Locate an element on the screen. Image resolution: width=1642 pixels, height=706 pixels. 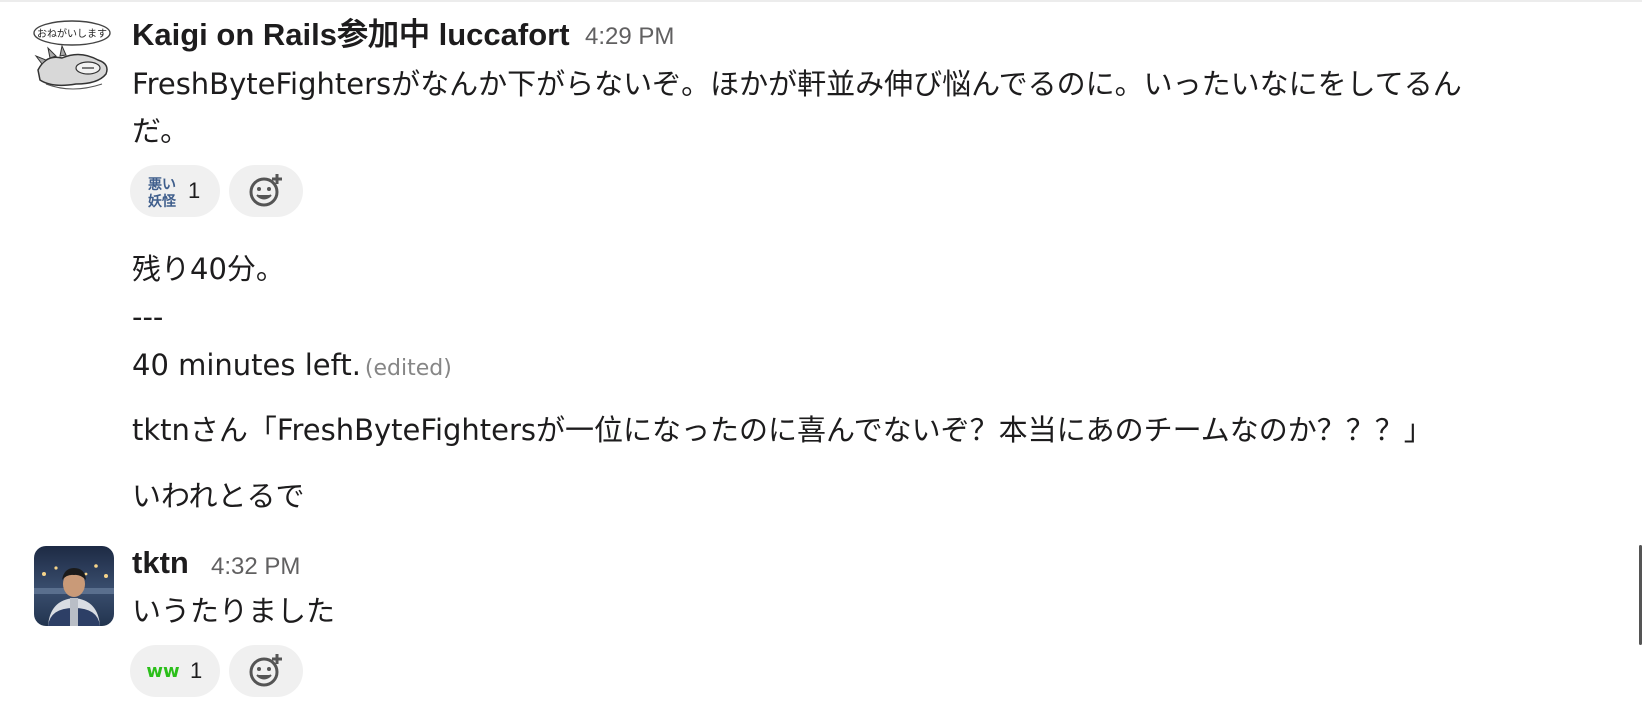
message-text-line: いうたりました is located at coordinates (234, 611).